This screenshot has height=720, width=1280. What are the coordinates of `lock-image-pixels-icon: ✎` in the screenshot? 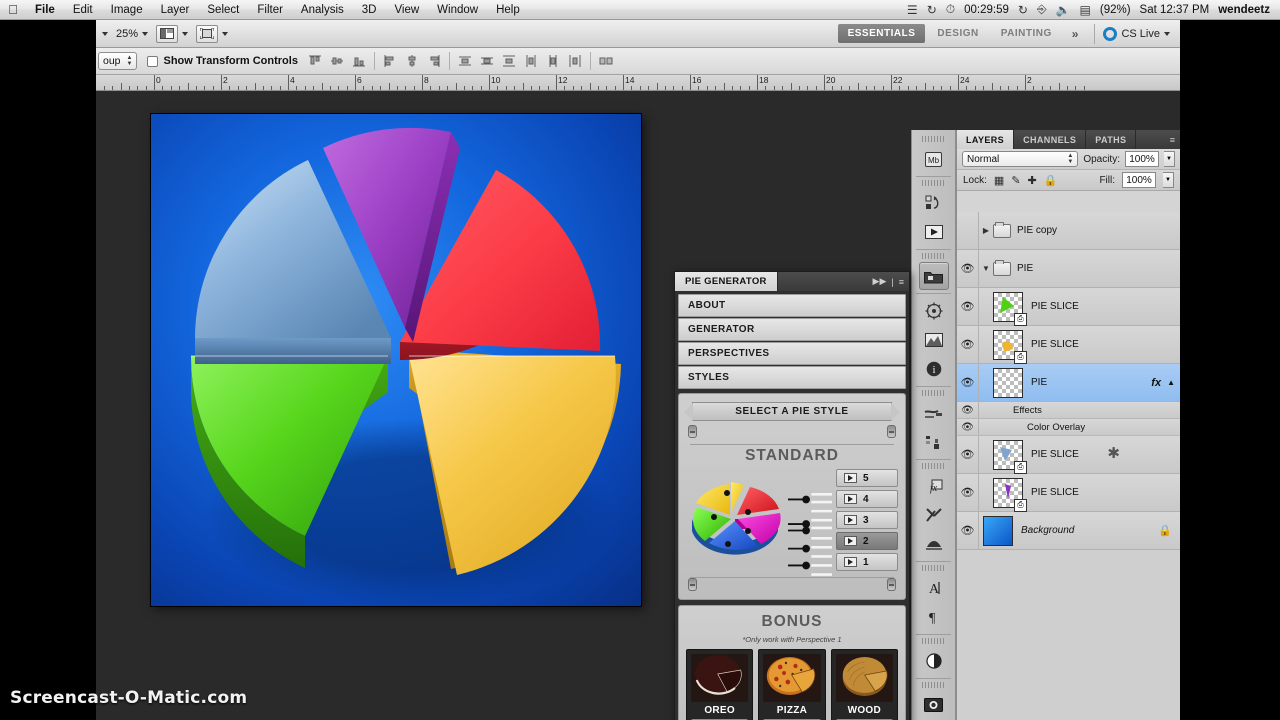 It's located at (1015, 180).